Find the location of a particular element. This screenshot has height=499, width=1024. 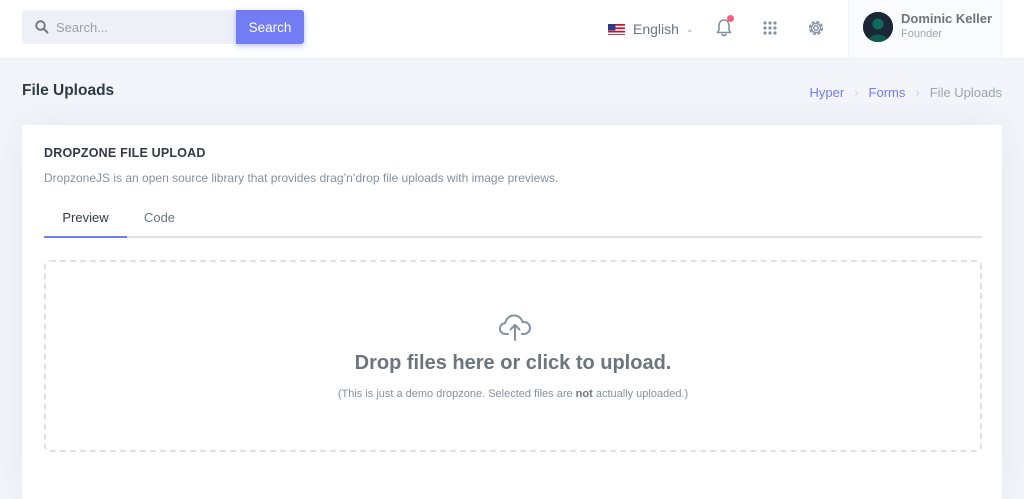

language-selector: English ⌄ is located at coordinates (650, 29).